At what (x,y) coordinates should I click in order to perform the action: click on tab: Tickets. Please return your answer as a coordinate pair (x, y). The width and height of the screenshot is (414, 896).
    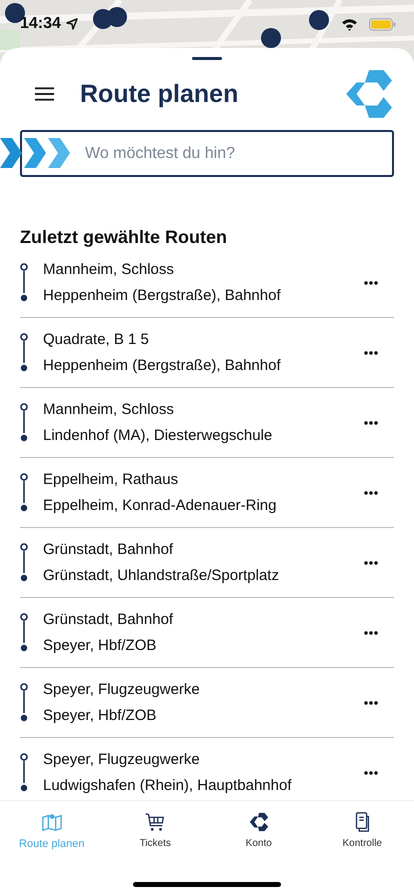
    Looking at the image, I should click on (155, 830).